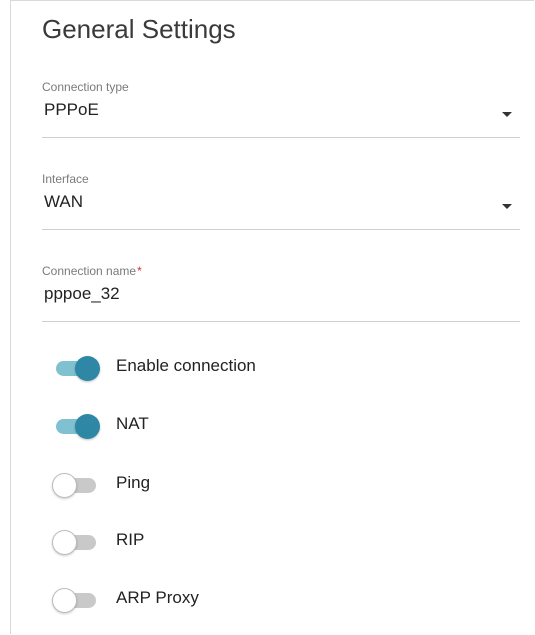 Image resolution: width=535 pixels, height=635 pixels. What do you see at coordinates (281, 109) in the screenshot?
I see `connection-type-select: Connection type PPPoE` at bounding box center [281, 109].